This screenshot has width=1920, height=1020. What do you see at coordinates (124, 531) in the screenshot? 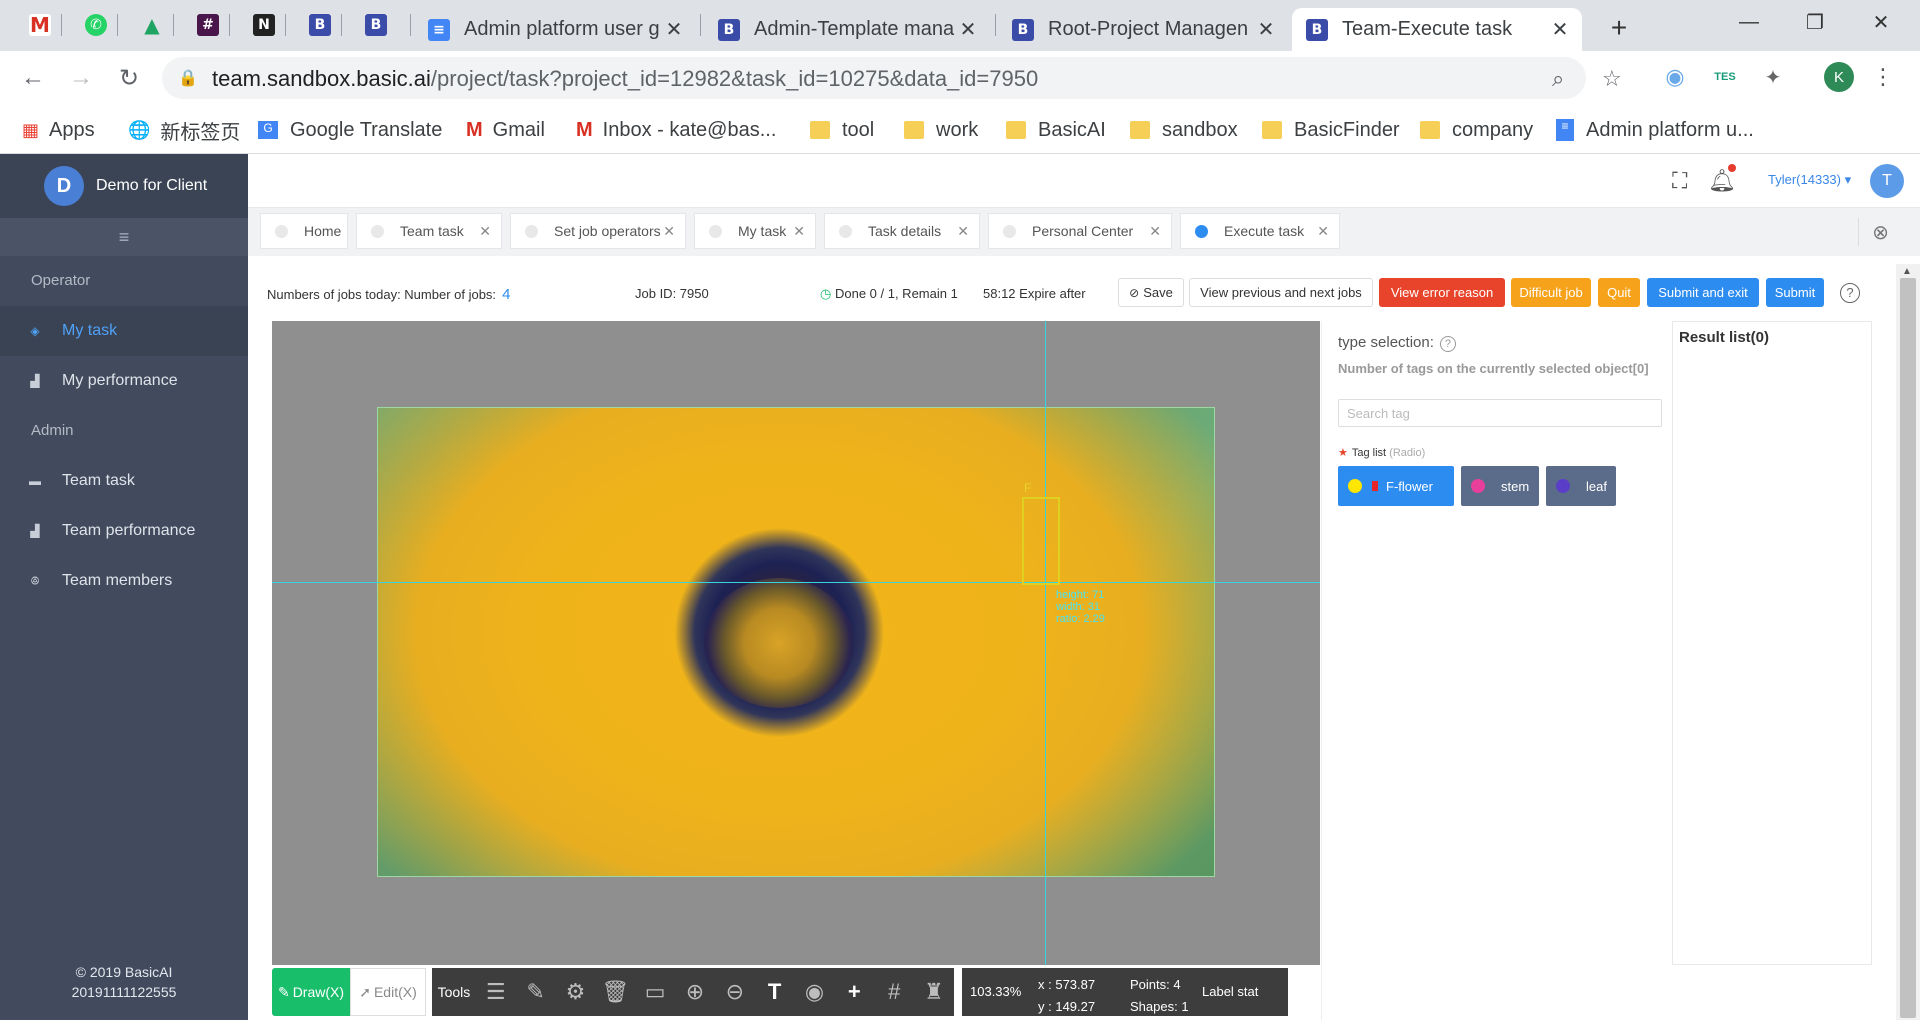
I see `sidebar-item-team-performance: ▟ Team performance` at bounding box center [124, 531].